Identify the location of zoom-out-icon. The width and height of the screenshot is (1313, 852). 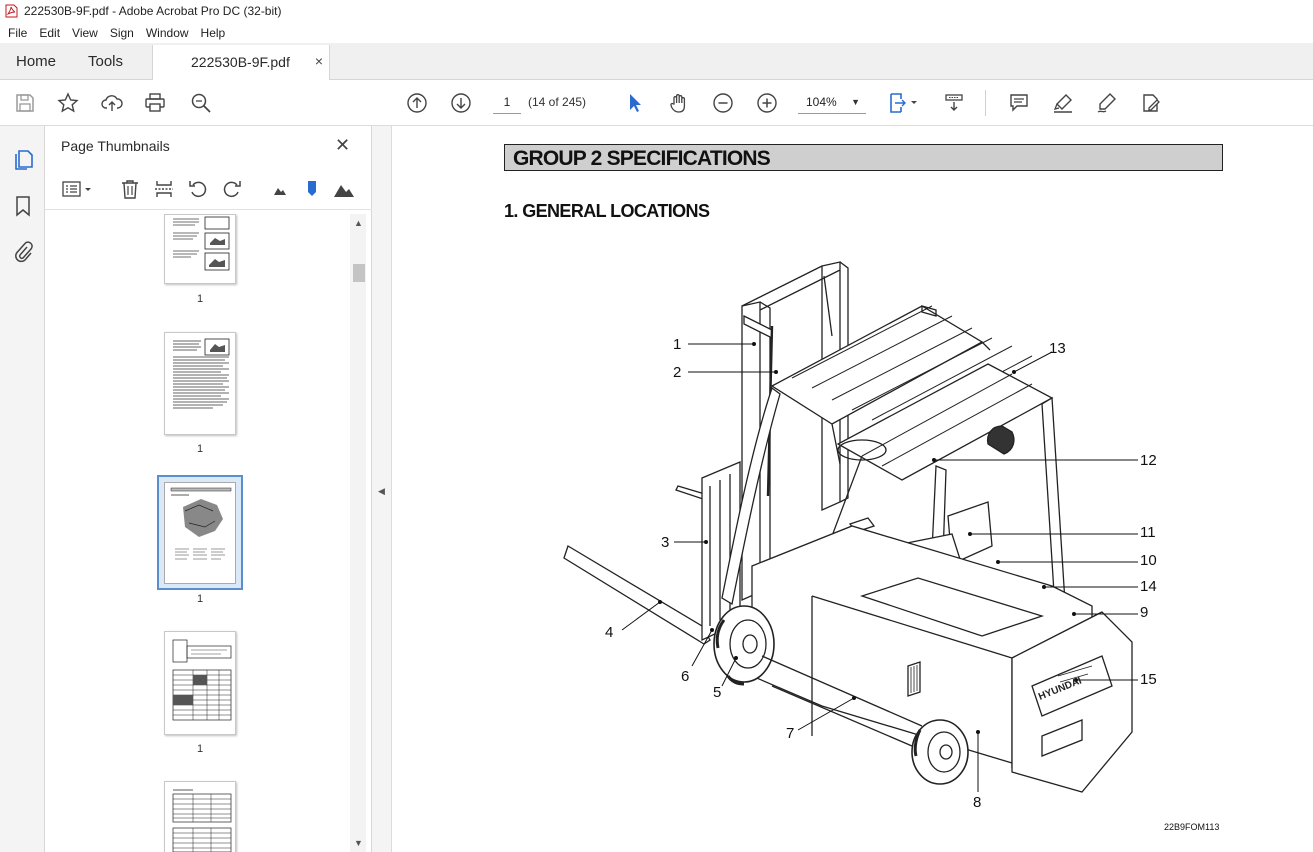
(723, 103).